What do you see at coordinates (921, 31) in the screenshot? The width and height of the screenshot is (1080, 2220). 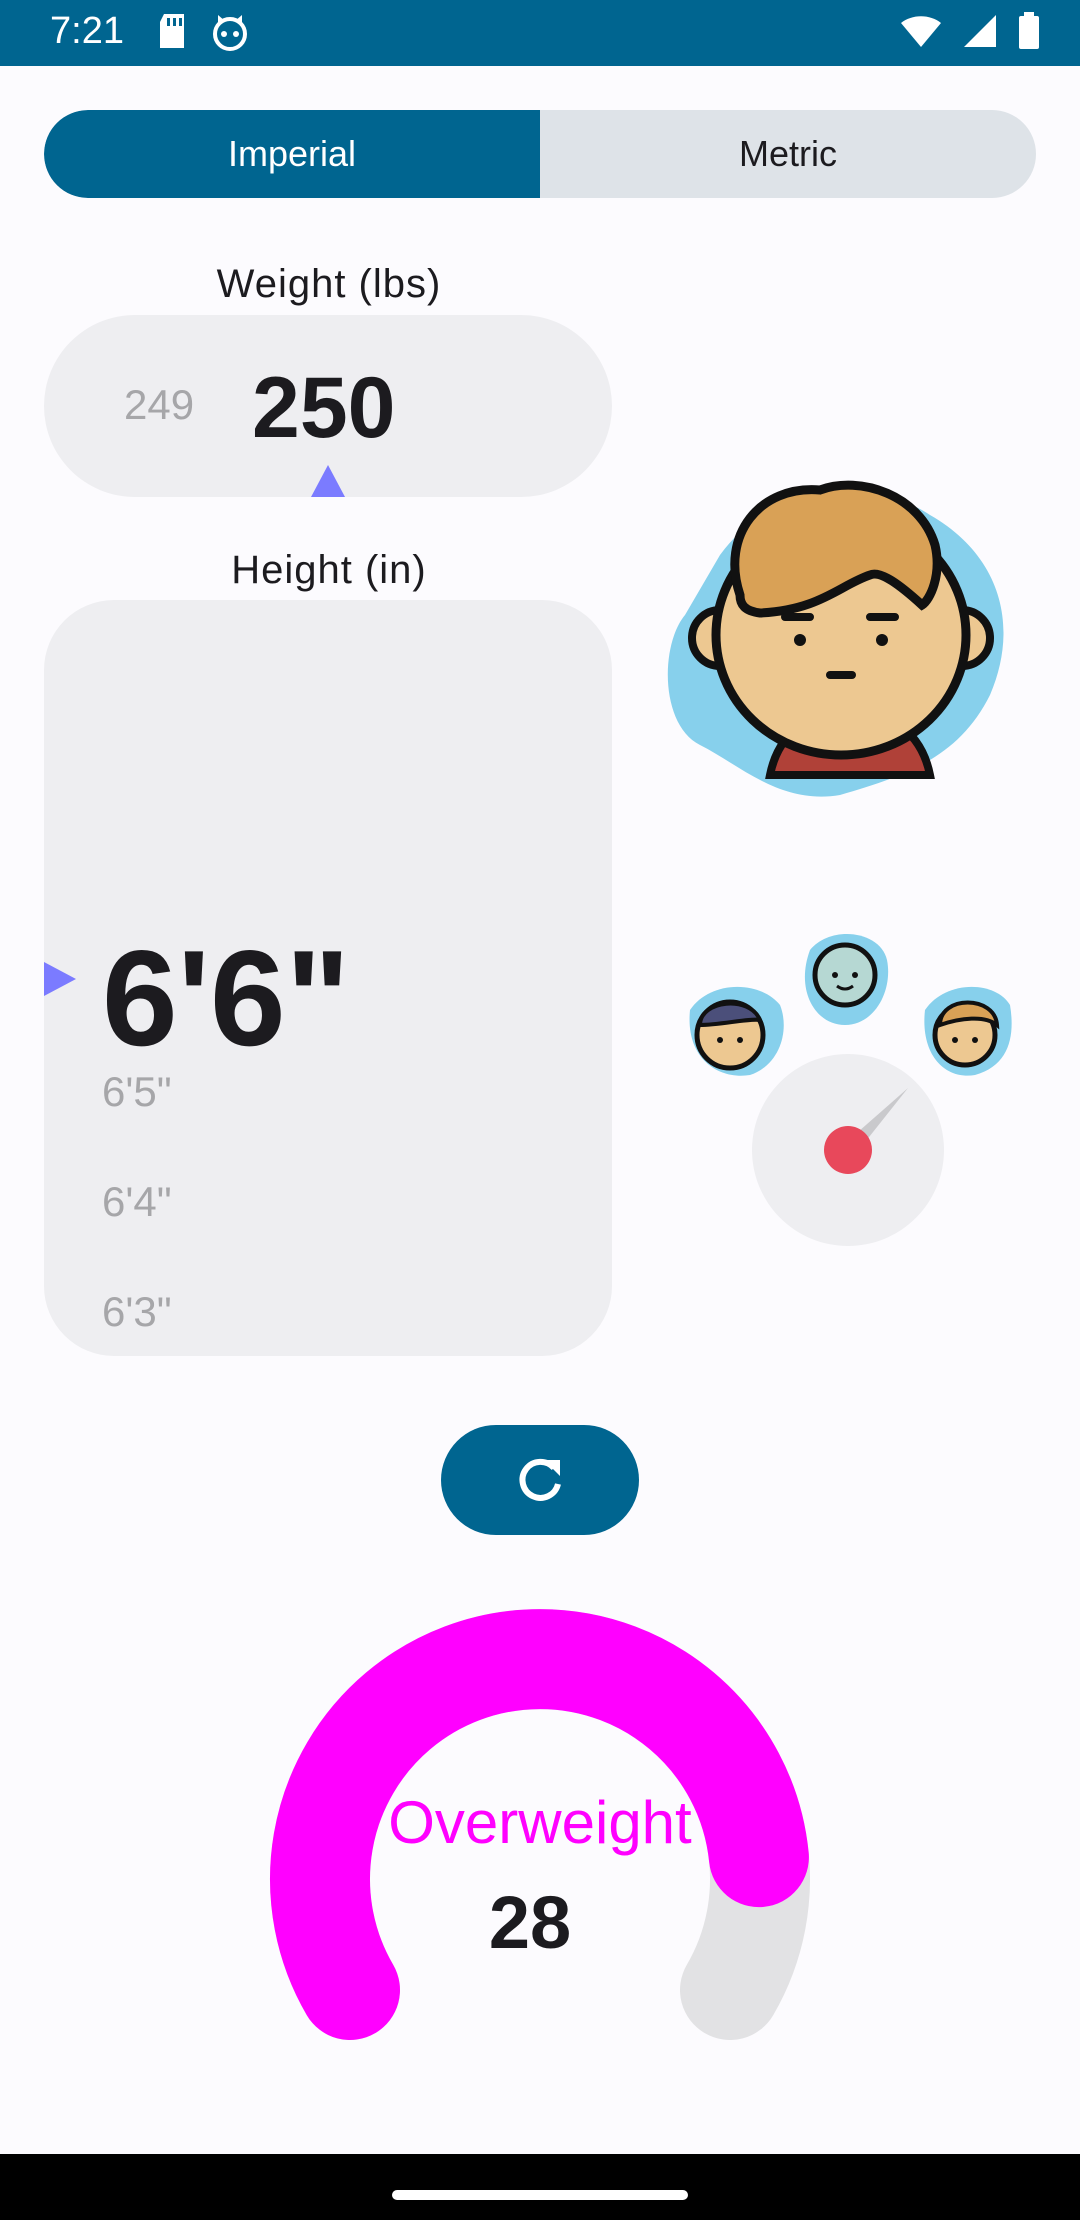 I see `wifi-icon` at bounding box center [921, 31].